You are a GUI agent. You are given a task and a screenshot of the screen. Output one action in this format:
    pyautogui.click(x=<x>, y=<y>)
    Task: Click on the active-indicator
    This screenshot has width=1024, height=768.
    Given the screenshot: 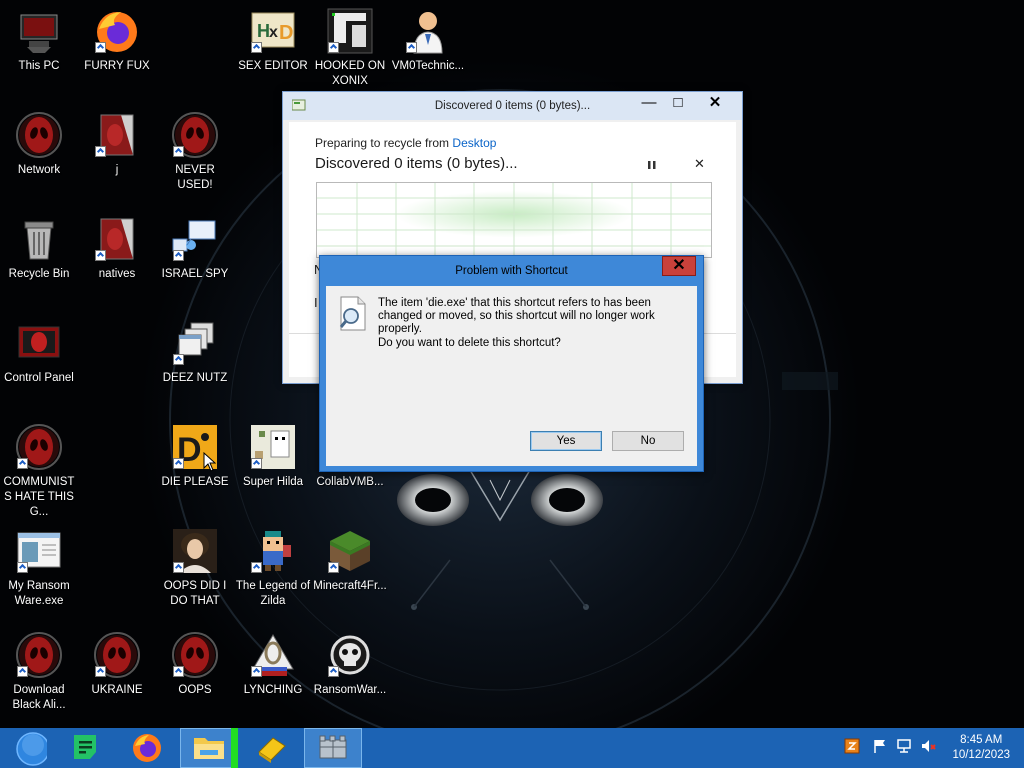 What is the action you would take?
    pyautogui.click(x=234, y=748)
    